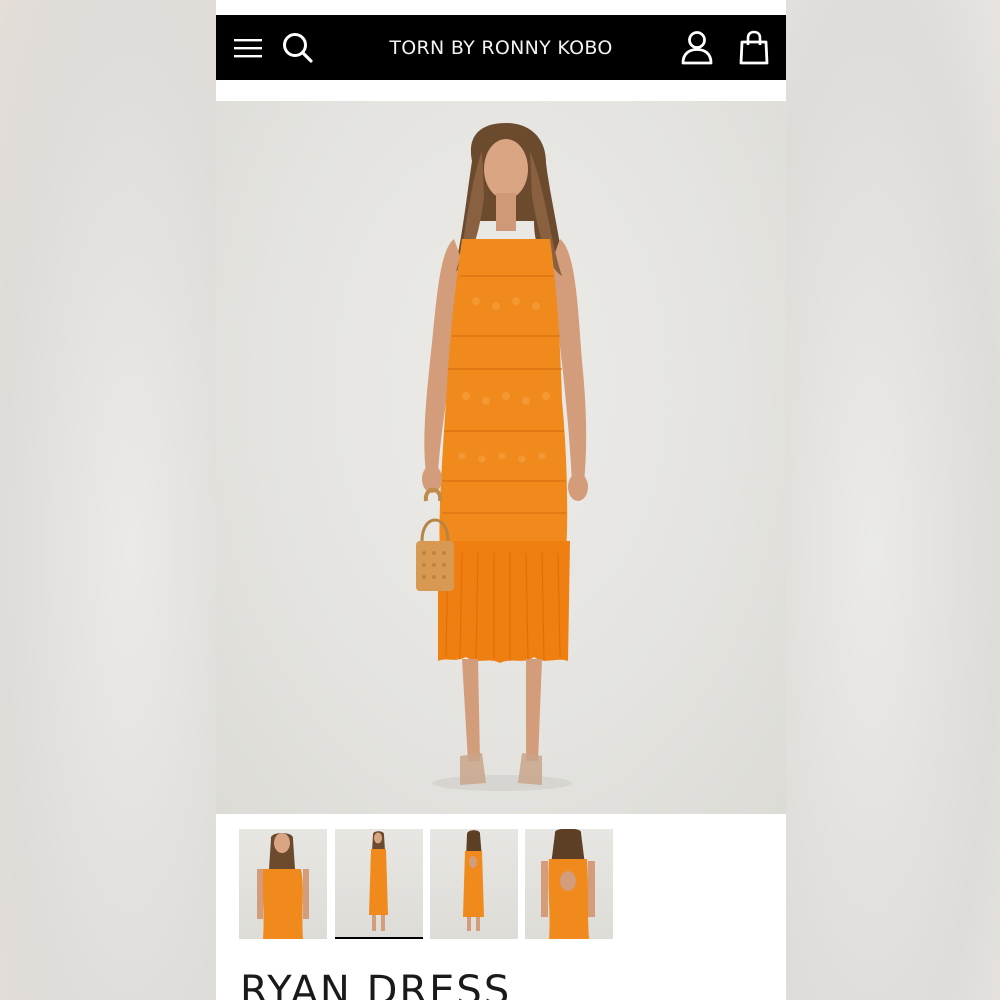  What do you see at coordinates (429, 885) in the screenshot?
I see `thumbnail-strip` at bounding box center [429, 885].